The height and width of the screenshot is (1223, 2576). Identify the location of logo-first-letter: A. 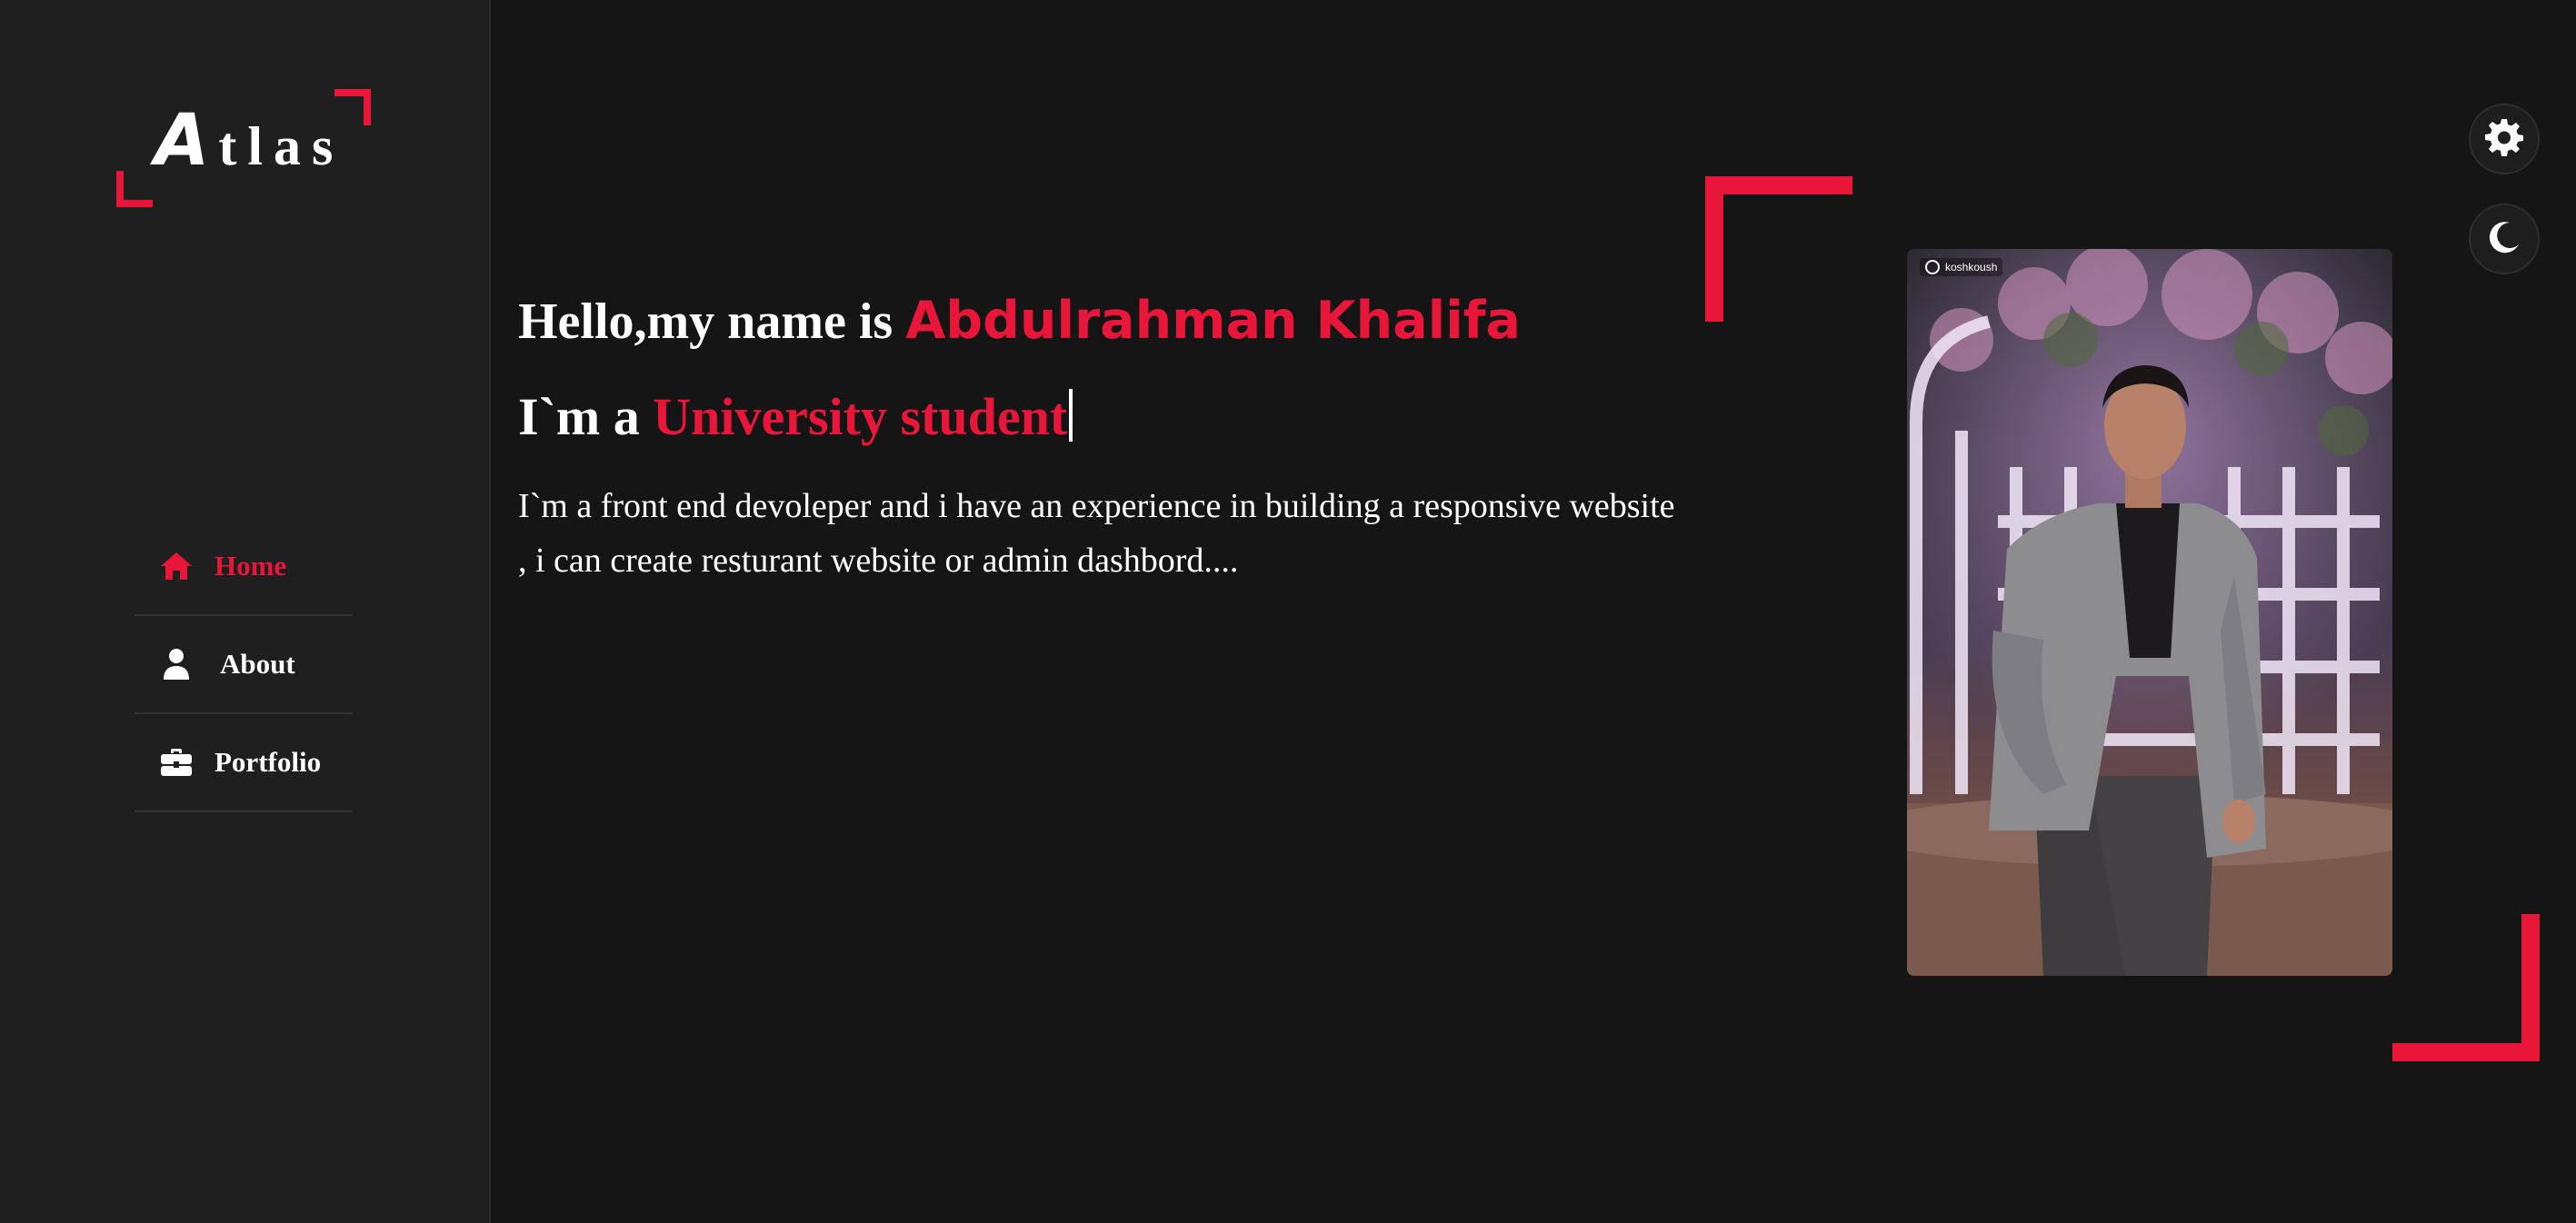
(187, 141).